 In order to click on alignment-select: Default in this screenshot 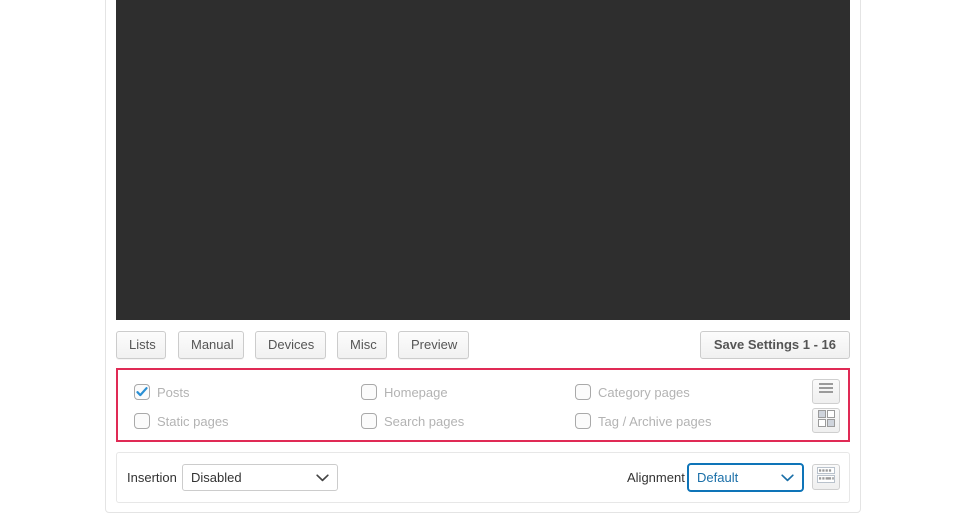, I will do `click(745, 477)`.